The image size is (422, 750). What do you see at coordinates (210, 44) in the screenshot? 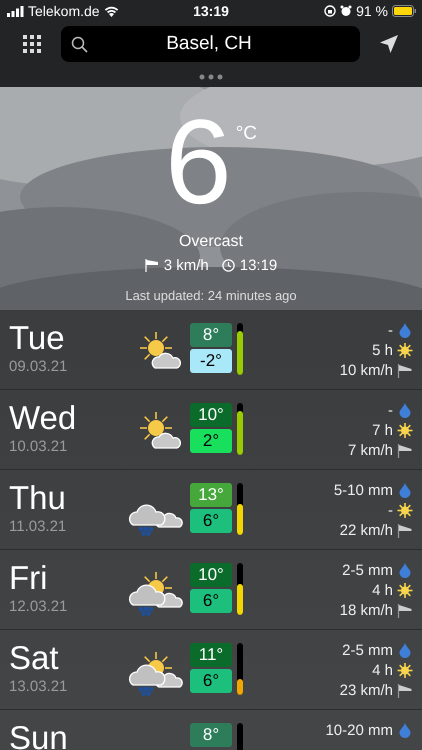
I see `search-field: Basel, CH` at bounding box center [210, 44].